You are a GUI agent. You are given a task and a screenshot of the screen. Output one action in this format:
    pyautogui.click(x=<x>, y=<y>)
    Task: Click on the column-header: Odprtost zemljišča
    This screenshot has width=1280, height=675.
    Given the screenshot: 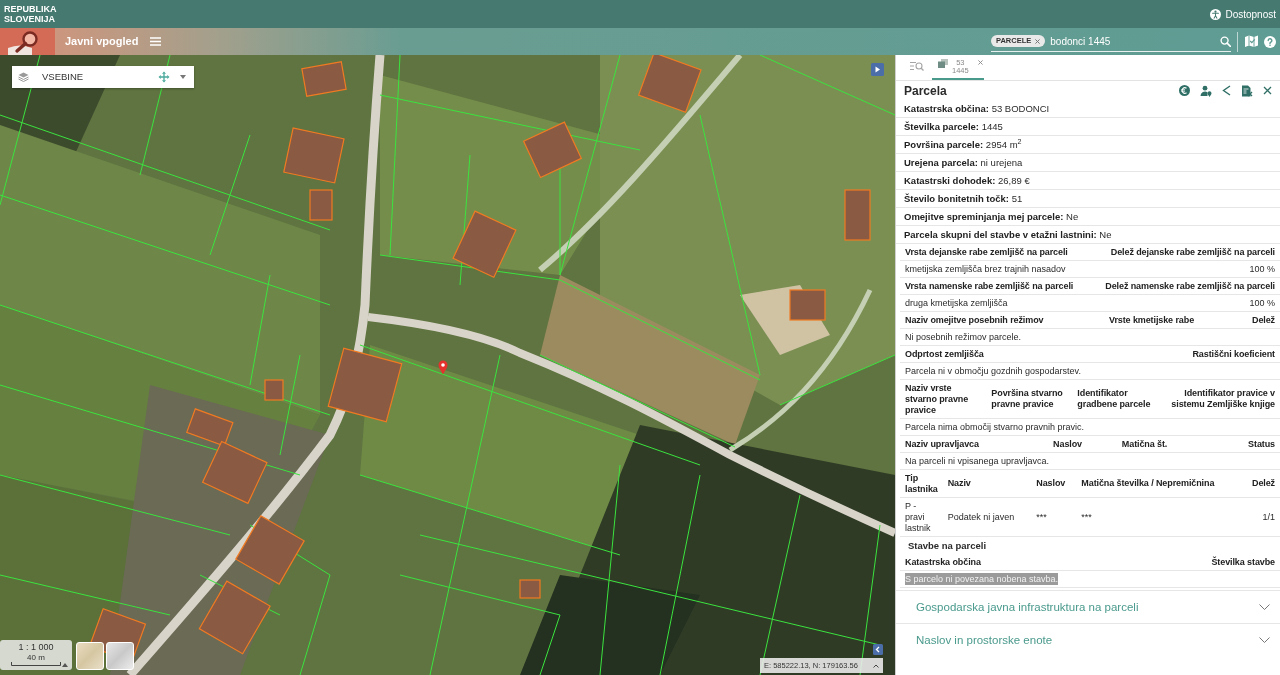 What is the action you would take?
    pyautogui.click(x=993, y=354)
    